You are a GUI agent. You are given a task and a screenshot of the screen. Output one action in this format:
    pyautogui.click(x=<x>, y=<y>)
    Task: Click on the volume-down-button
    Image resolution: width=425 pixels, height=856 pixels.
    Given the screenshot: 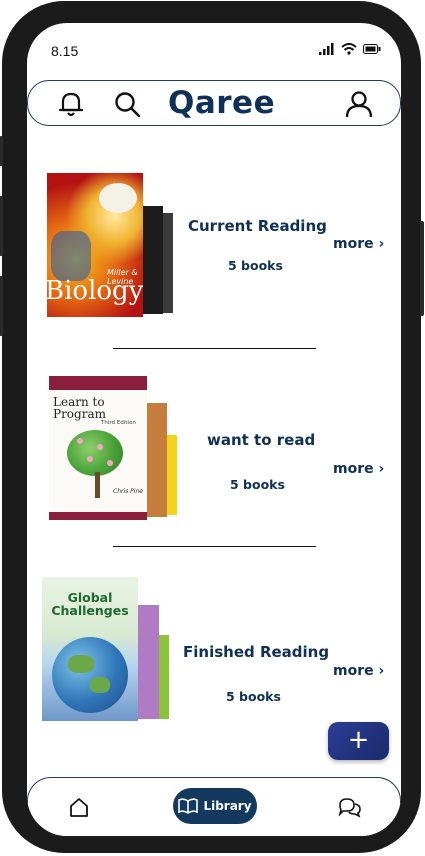 What is the action you would take?
    pyautogui.click(x=1, y=306)
    